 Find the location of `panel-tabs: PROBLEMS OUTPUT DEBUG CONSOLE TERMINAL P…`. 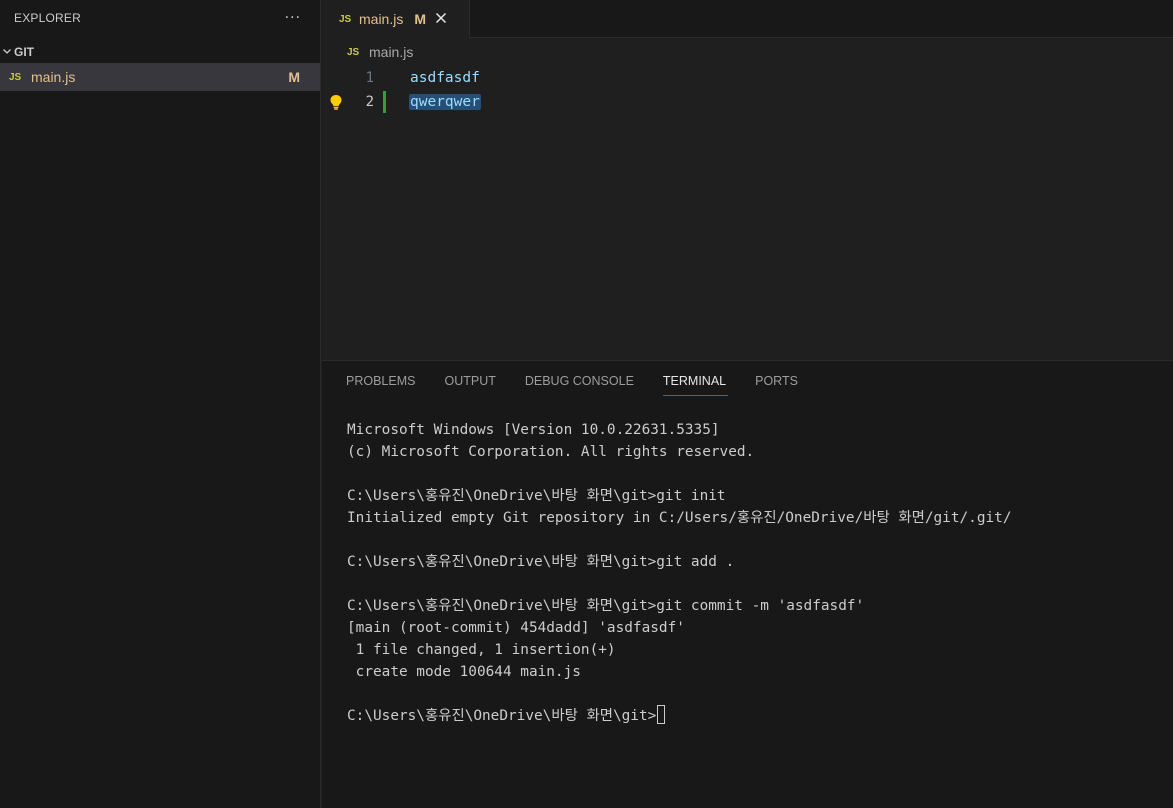

panel-tabs: PROBLEMS OUTPUT DEBUG CONSOLE TERMINAL P… is located at coordinates (747, 381).